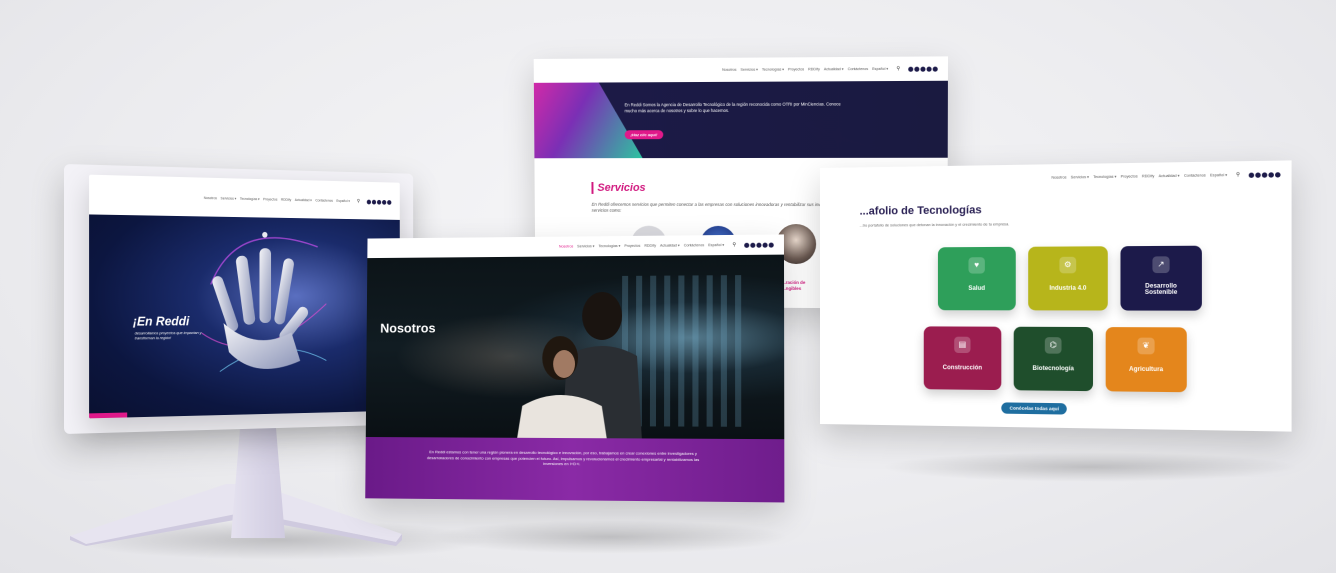 This screenshot has height=573, width=1336. Describe the element at coordinates (976, 265) in the screenshot. I see `heart-pulse-icon: ♥` at that location.